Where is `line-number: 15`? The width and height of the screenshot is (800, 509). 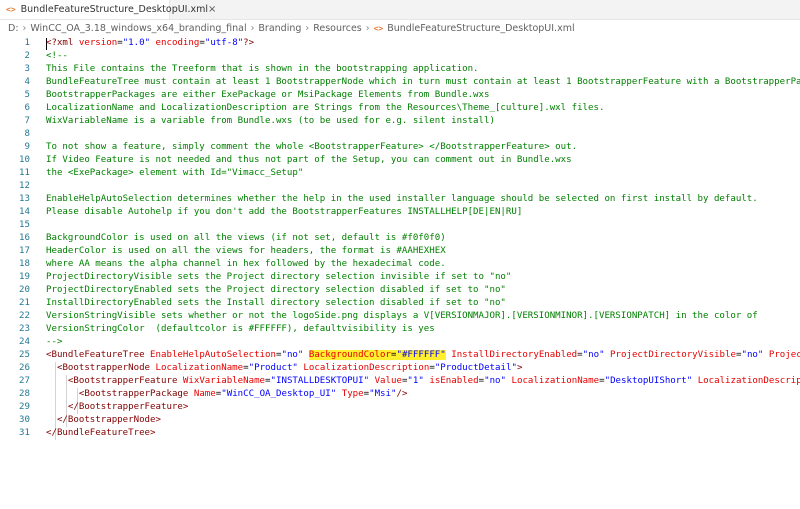 line-number: 15 is located at coordinates (24, 225).